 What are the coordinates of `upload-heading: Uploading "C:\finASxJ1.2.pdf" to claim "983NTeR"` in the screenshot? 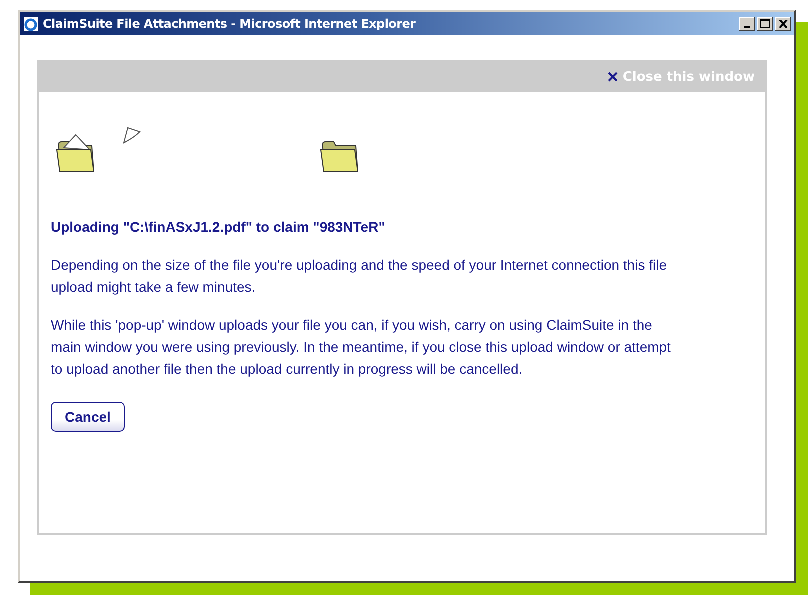 It's located at (218, 227).